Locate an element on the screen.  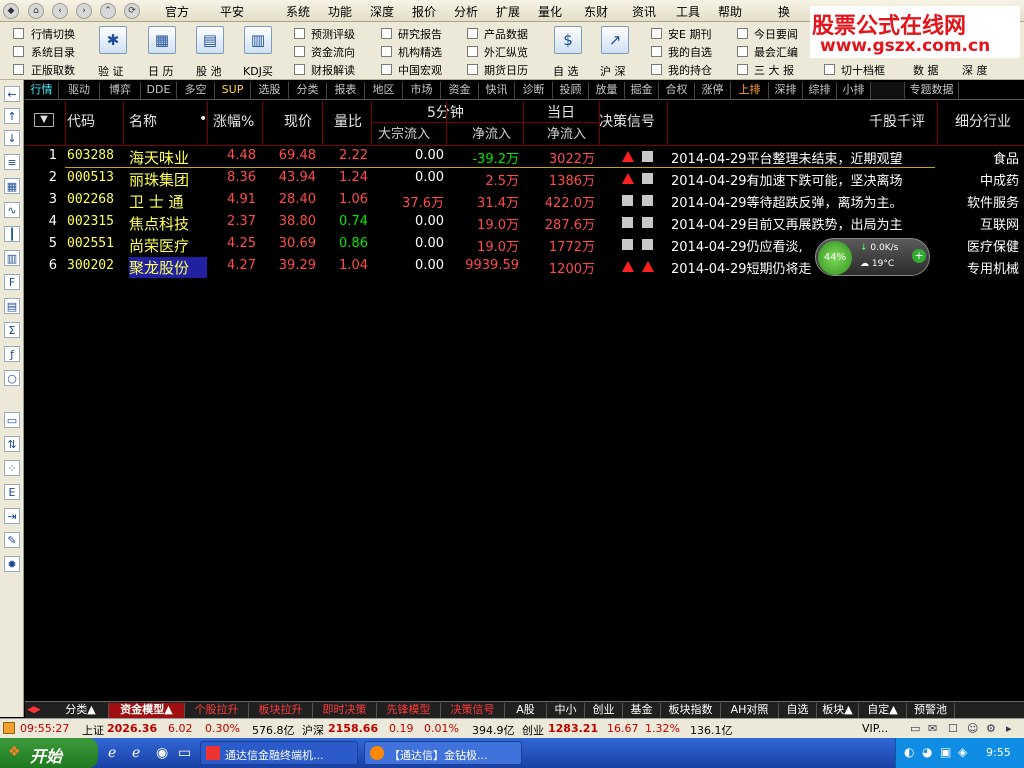
bottom-tab-16: 预警池 is located at coordinates (931, 710).